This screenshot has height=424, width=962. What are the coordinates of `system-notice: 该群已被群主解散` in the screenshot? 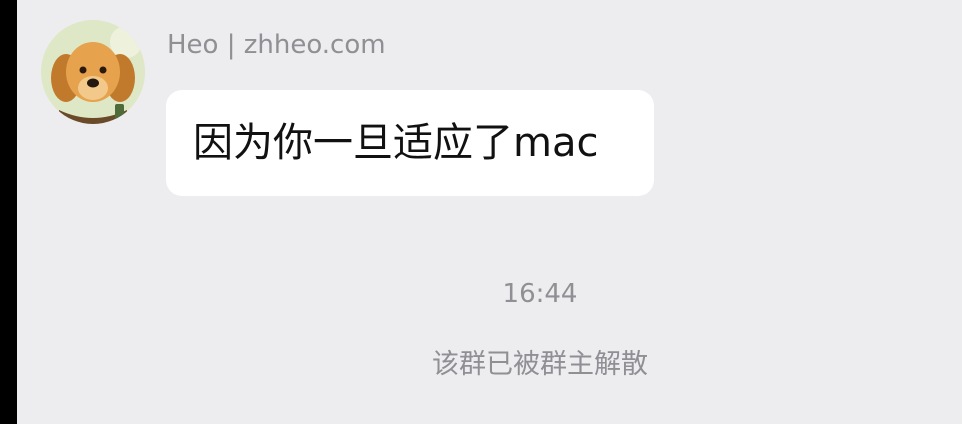 It's located at (540, 364).